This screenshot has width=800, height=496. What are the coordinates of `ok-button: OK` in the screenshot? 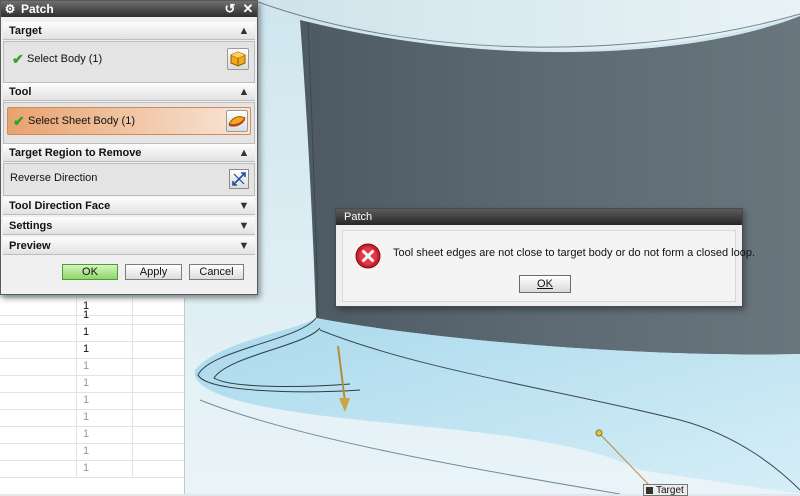 It's located at (90, 272).